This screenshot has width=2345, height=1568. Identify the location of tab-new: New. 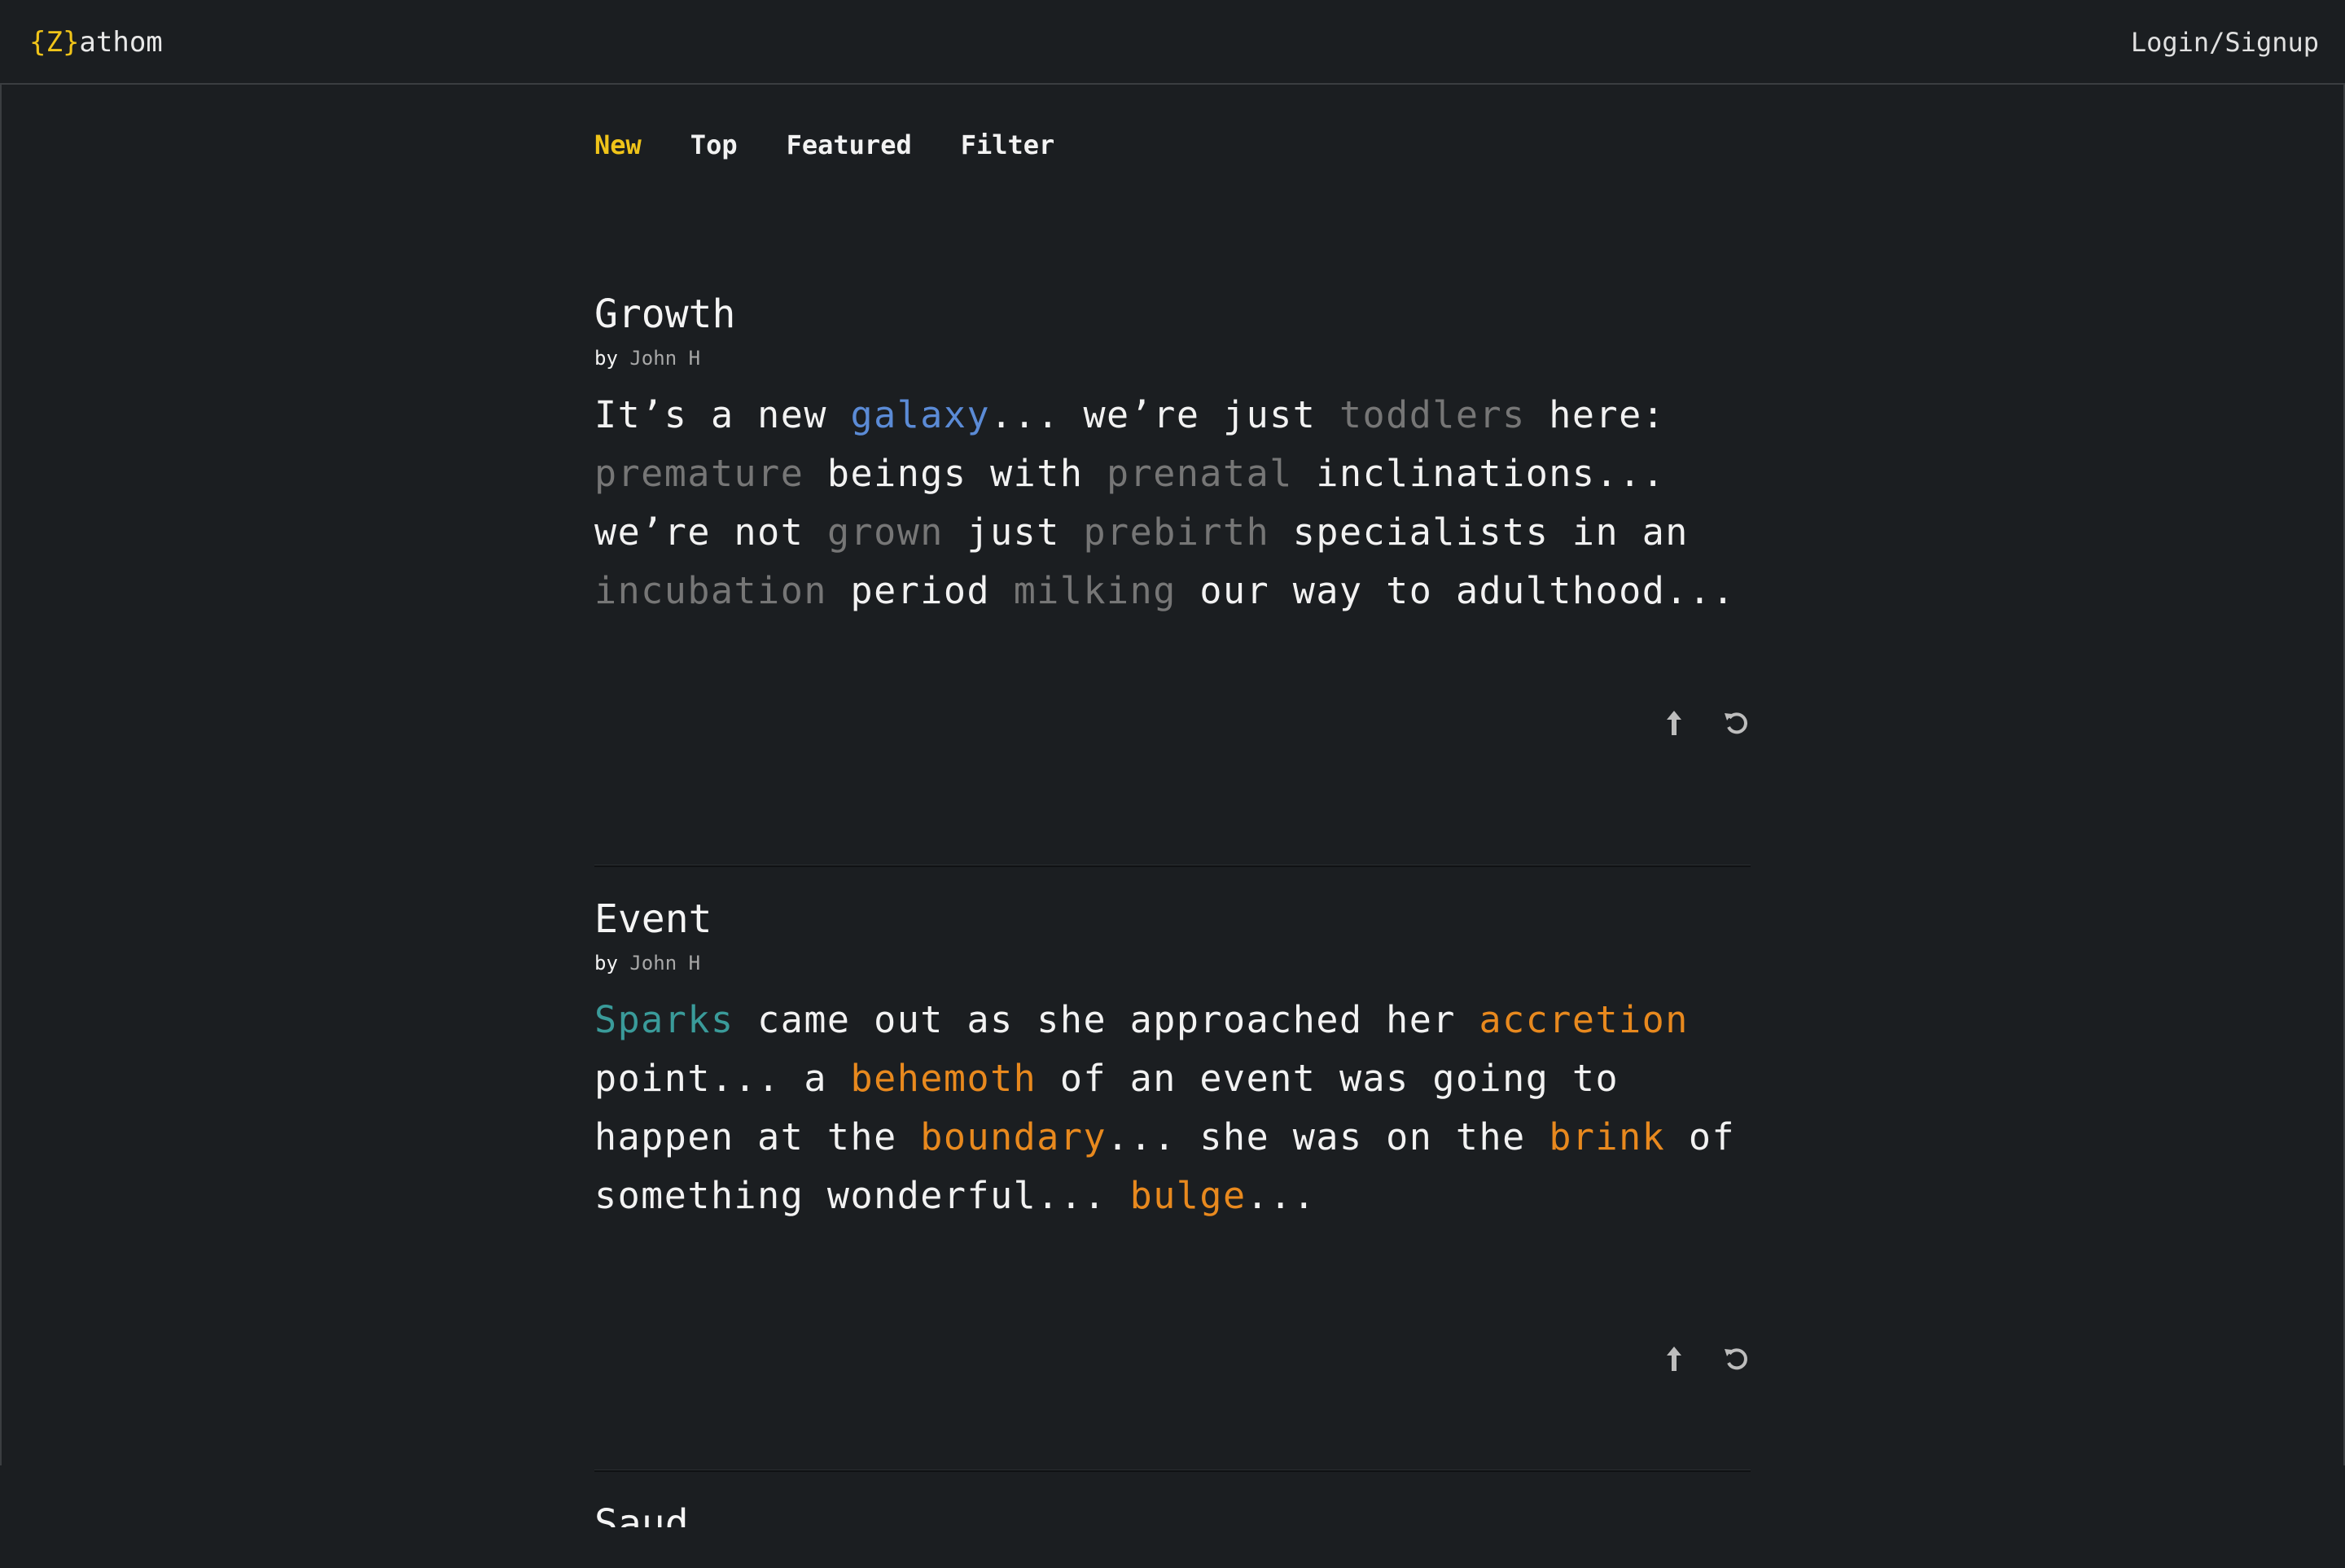
(618, 145).